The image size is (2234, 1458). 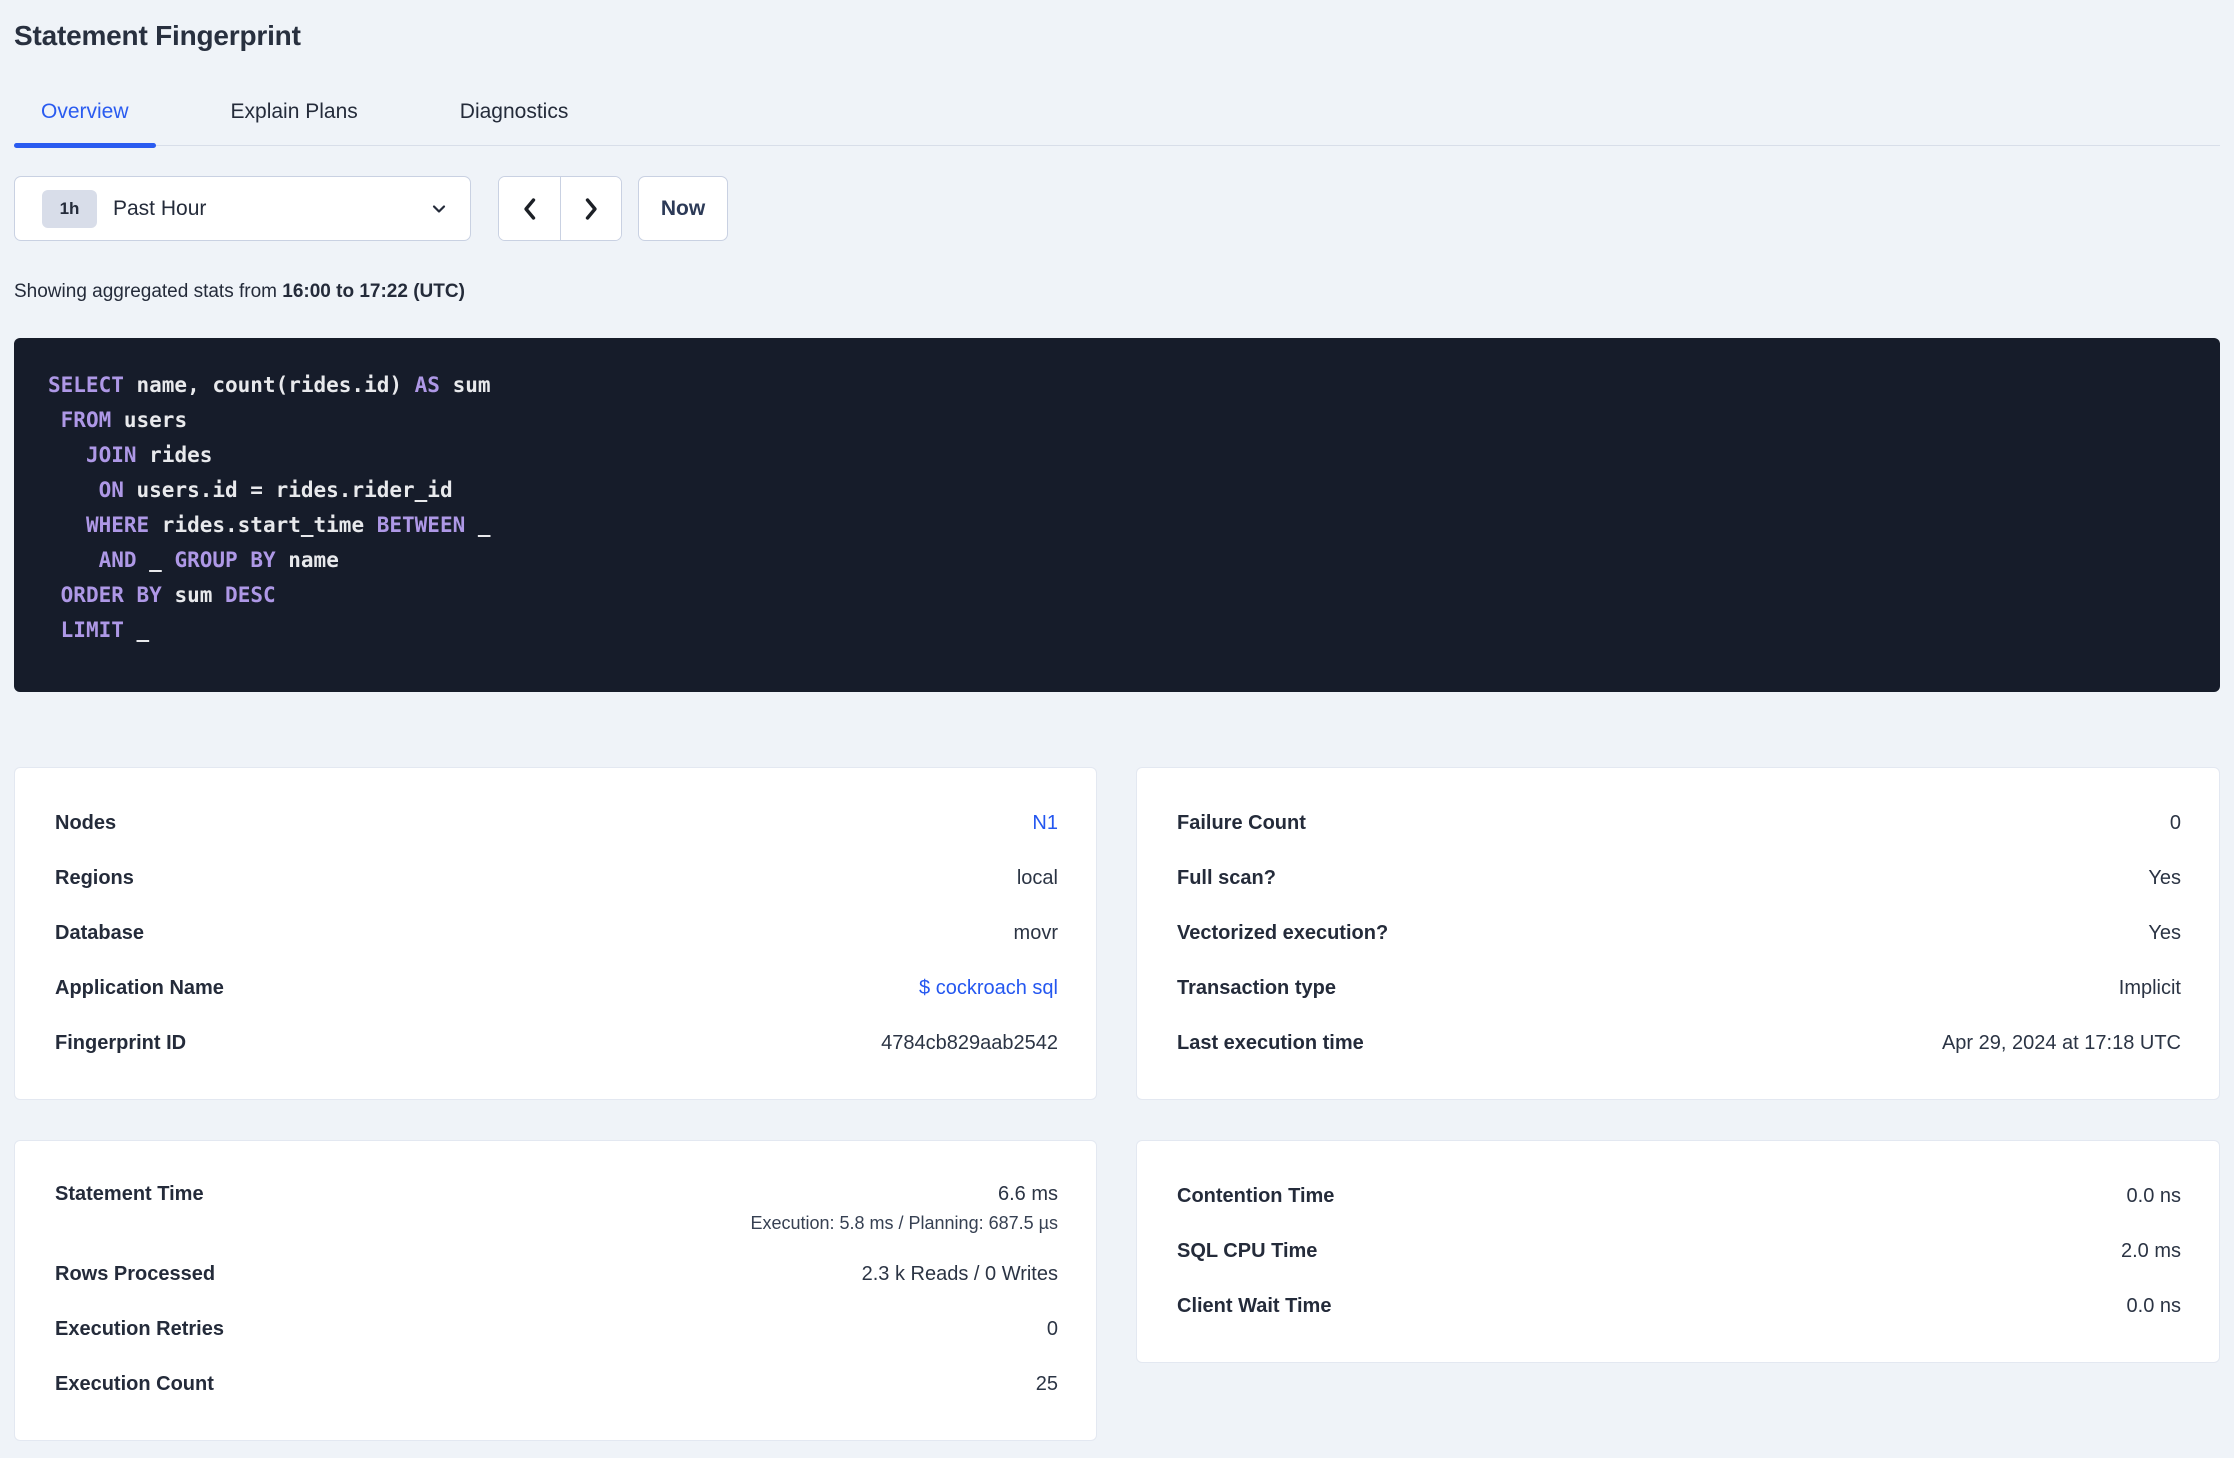 I want to click on stat-label: Transaction type, so click(x=1256, y=988).